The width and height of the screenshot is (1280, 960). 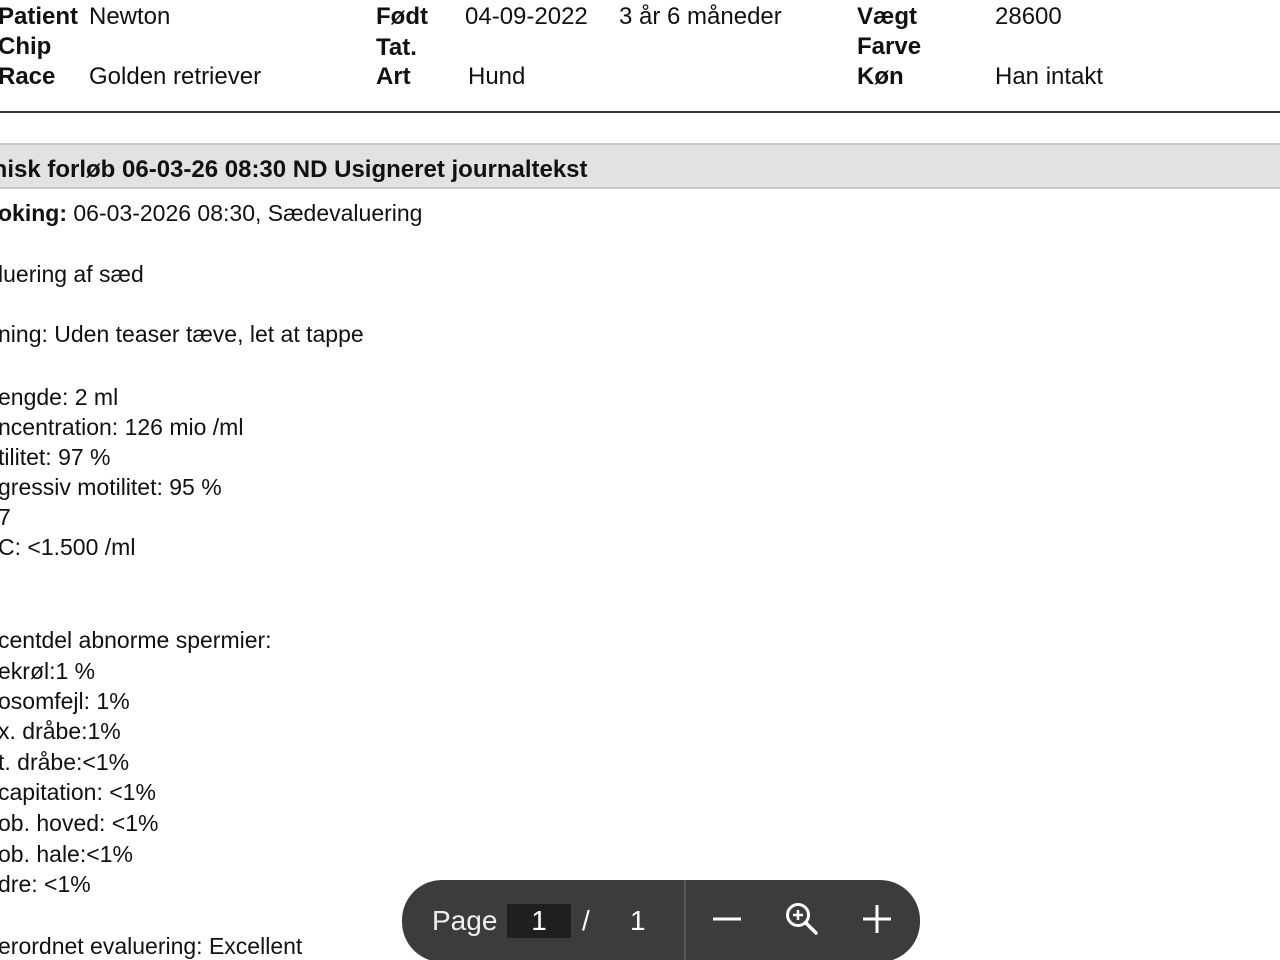 What do you see at coordinates (111, 487) in the screenshot?
I see `journal-line: gressiv motilitet: 95 %` at bounding box center [111, 487].